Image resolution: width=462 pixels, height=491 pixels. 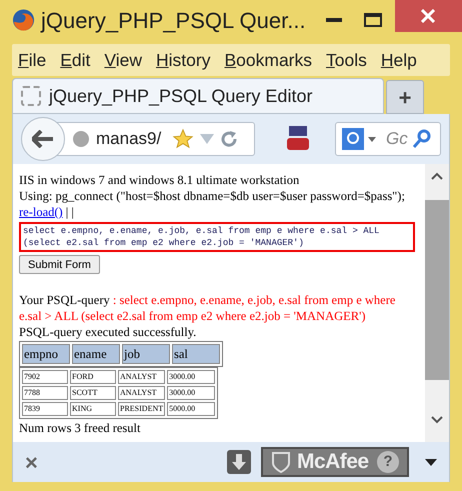 What do you see at coordinates (146, 354) in the screenshot?
I see `column-header: job` at bounding box center [146, 354].